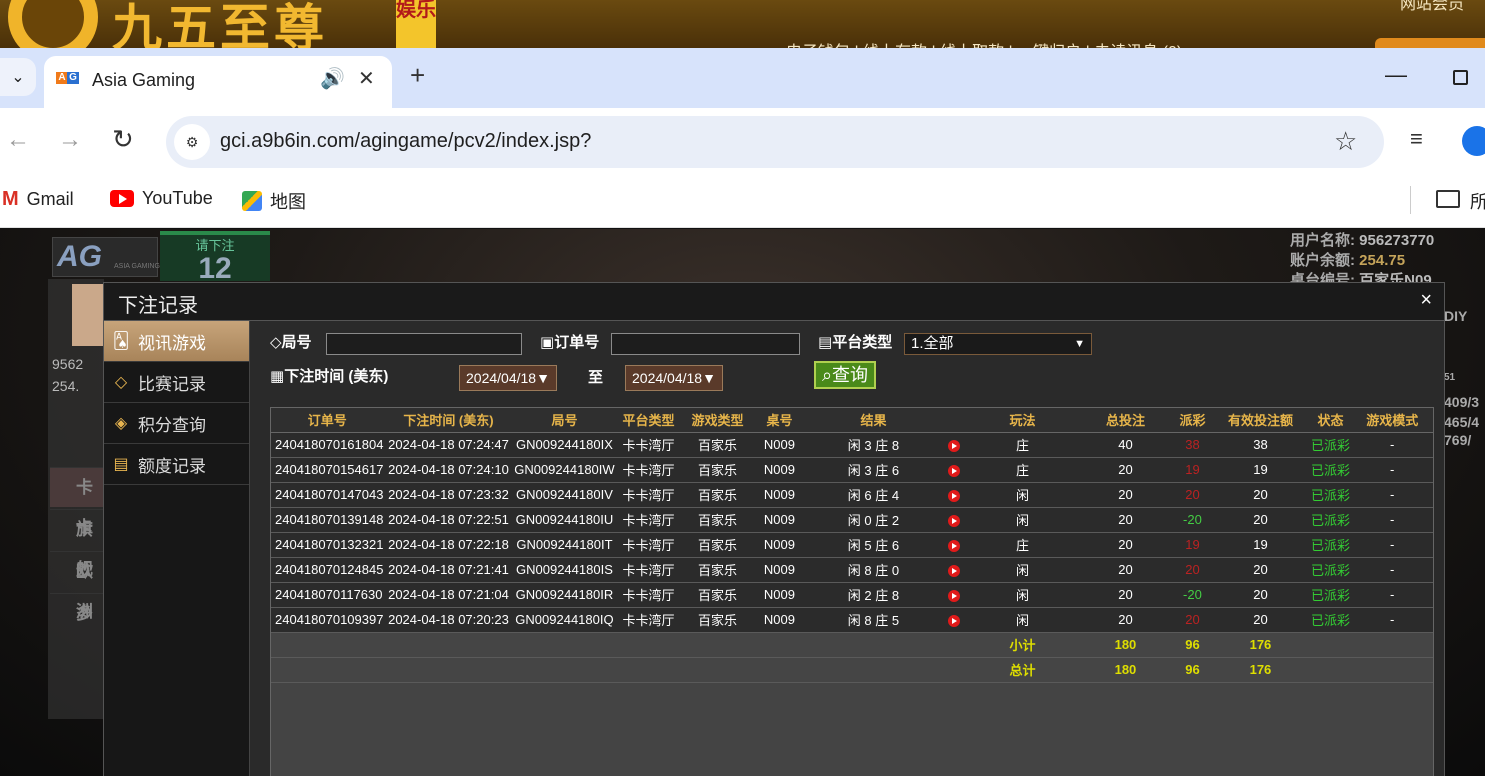 The width and height of the screenshot is (1485, 776). Describe the element at coordinates (1473, 141) in the screenshot. I see `profile-avatar-icon` at that location.